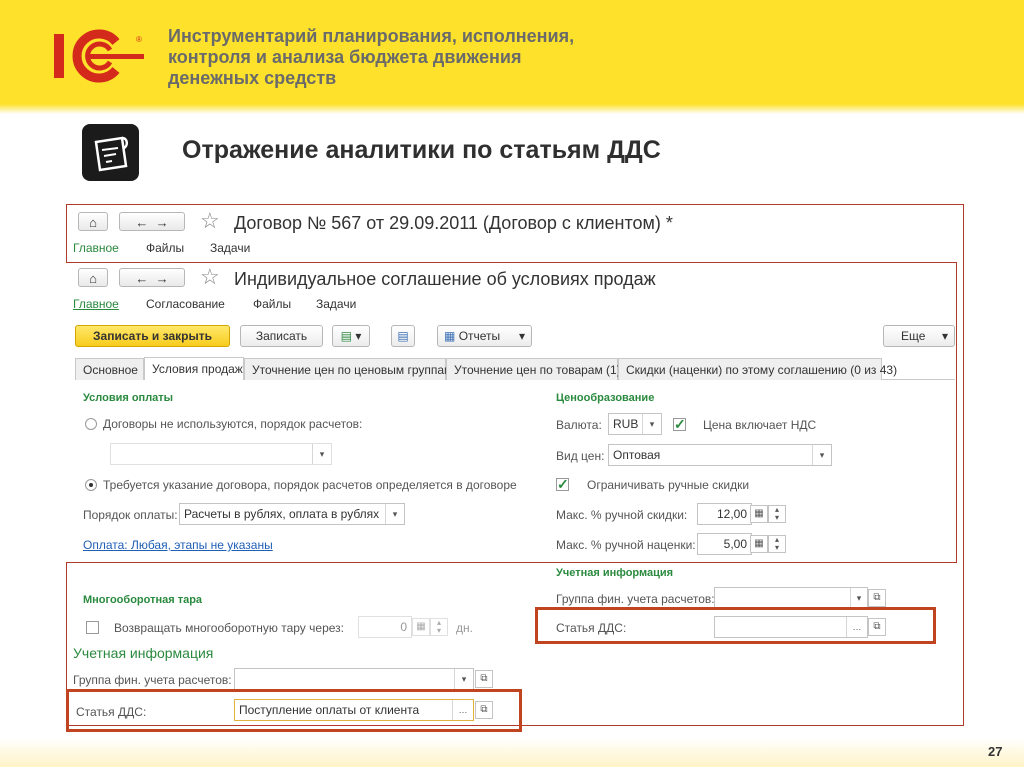  I want to click on reports-button: ▦ Отчеты ▾, so click(484, 336).